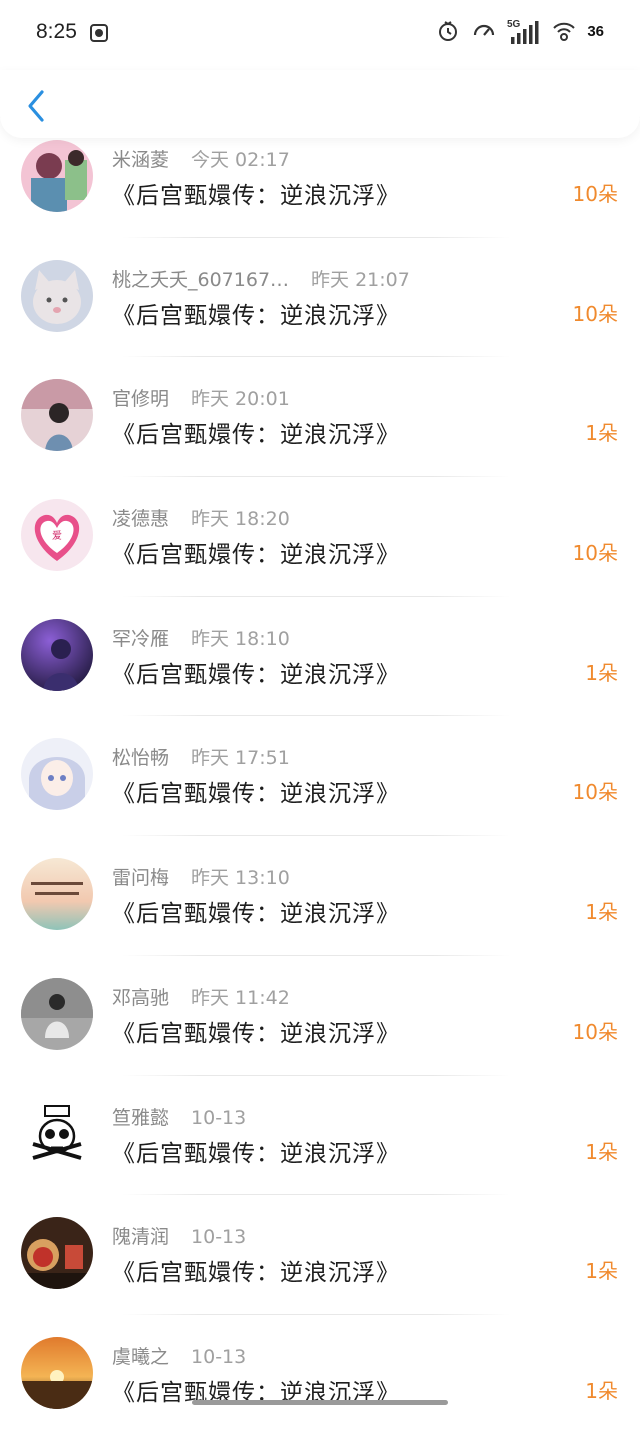  What do you see at coordinates (140, 998) in the screenshot?
I see `user-name: 邓高驰` at bounding box center [140, 998].